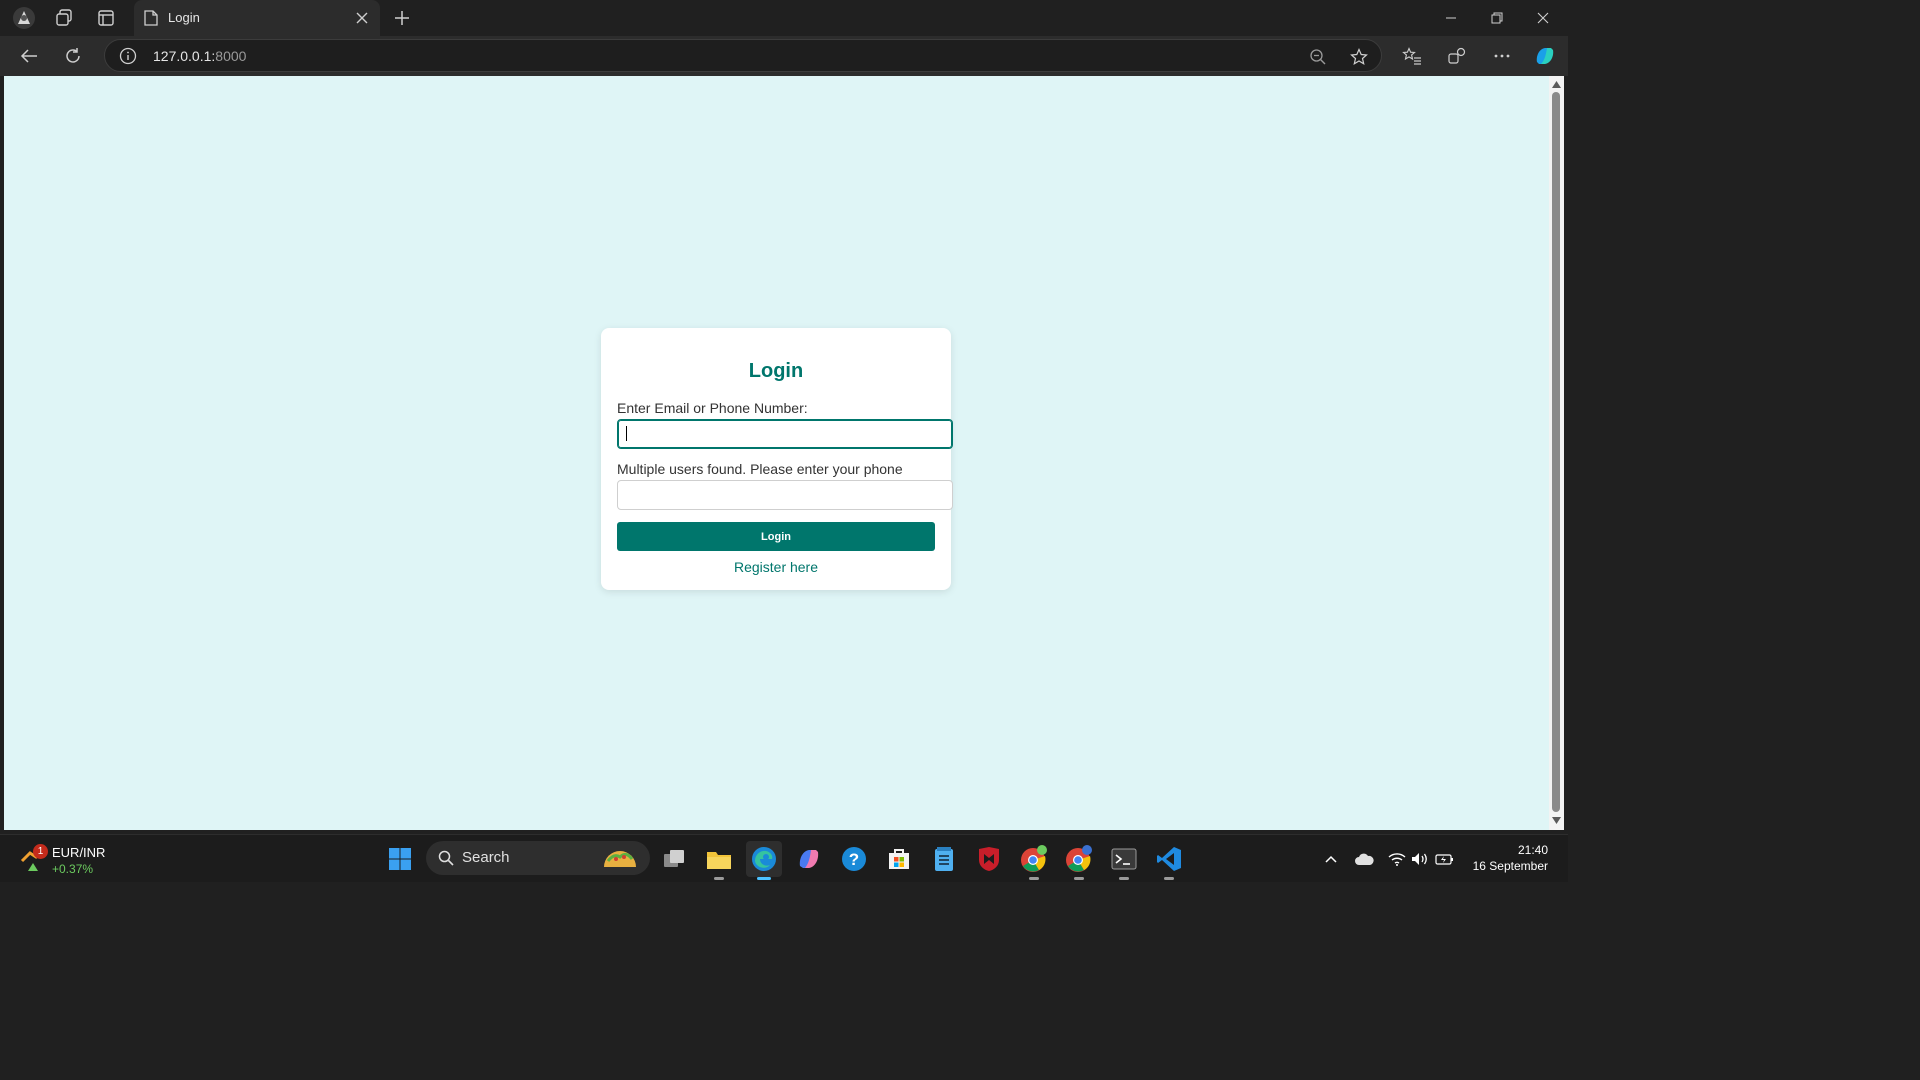 This screenshot has width=1920, height=1080. Describe the element at coordinates (29, 56) in the screenshot. I see `back-arrow-icon` at that location.